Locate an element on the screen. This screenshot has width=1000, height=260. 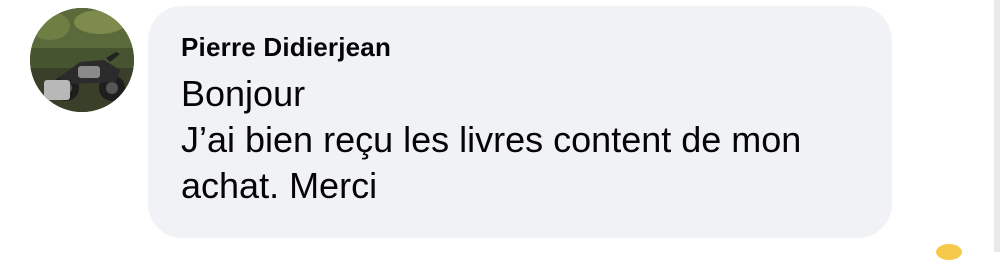
motorcycle-photo-icon is located at coordinates (82, 60).